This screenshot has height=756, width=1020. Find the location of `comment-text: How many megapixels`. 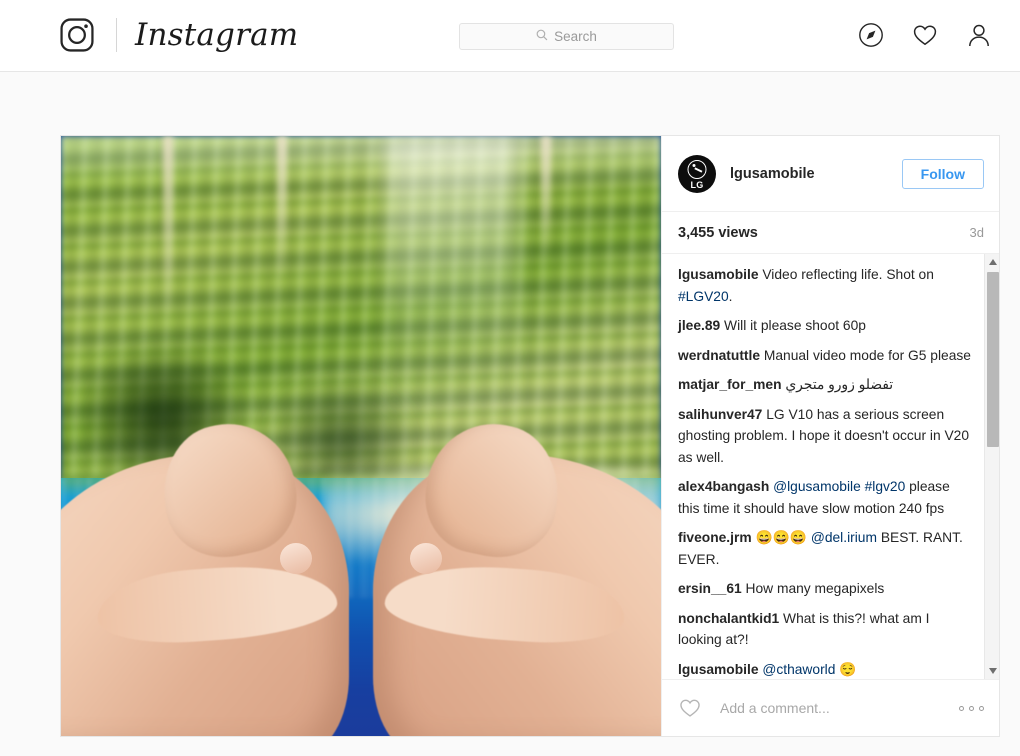

comment-text: How many megapixels is located at coordinates (815, 588).